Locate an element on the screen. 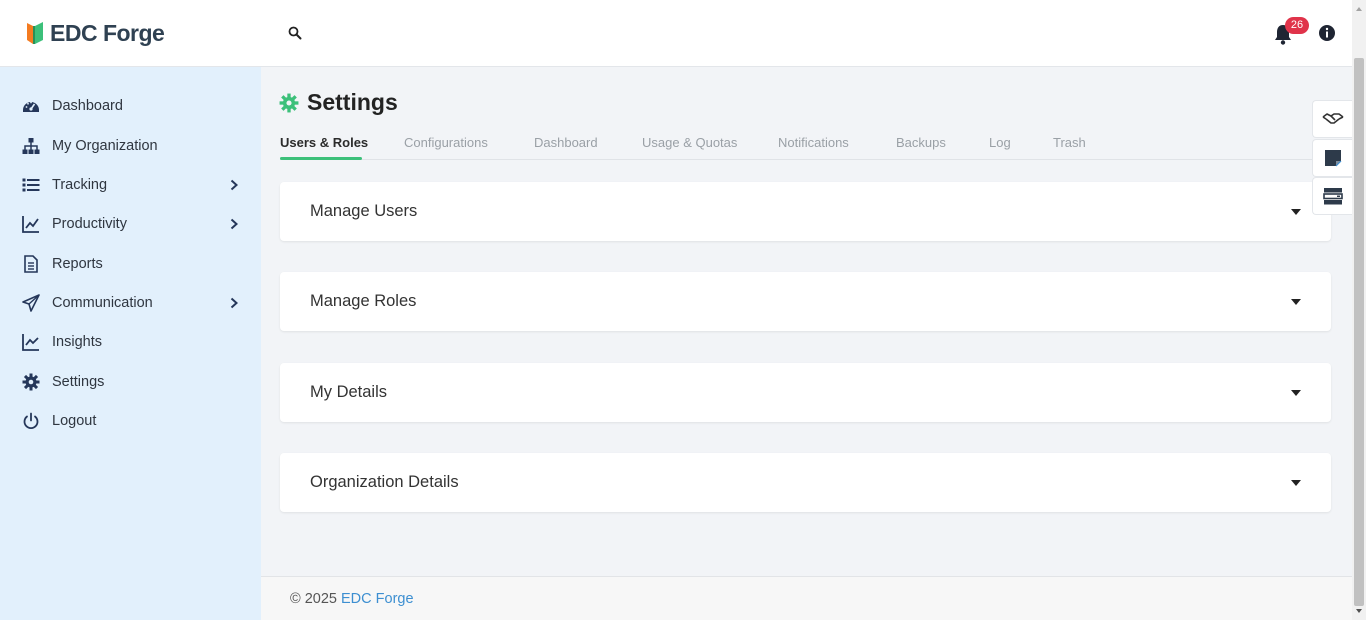 The image size is (1366, 620). copyright-text: © 2025 is located at coordinates (315, 599).